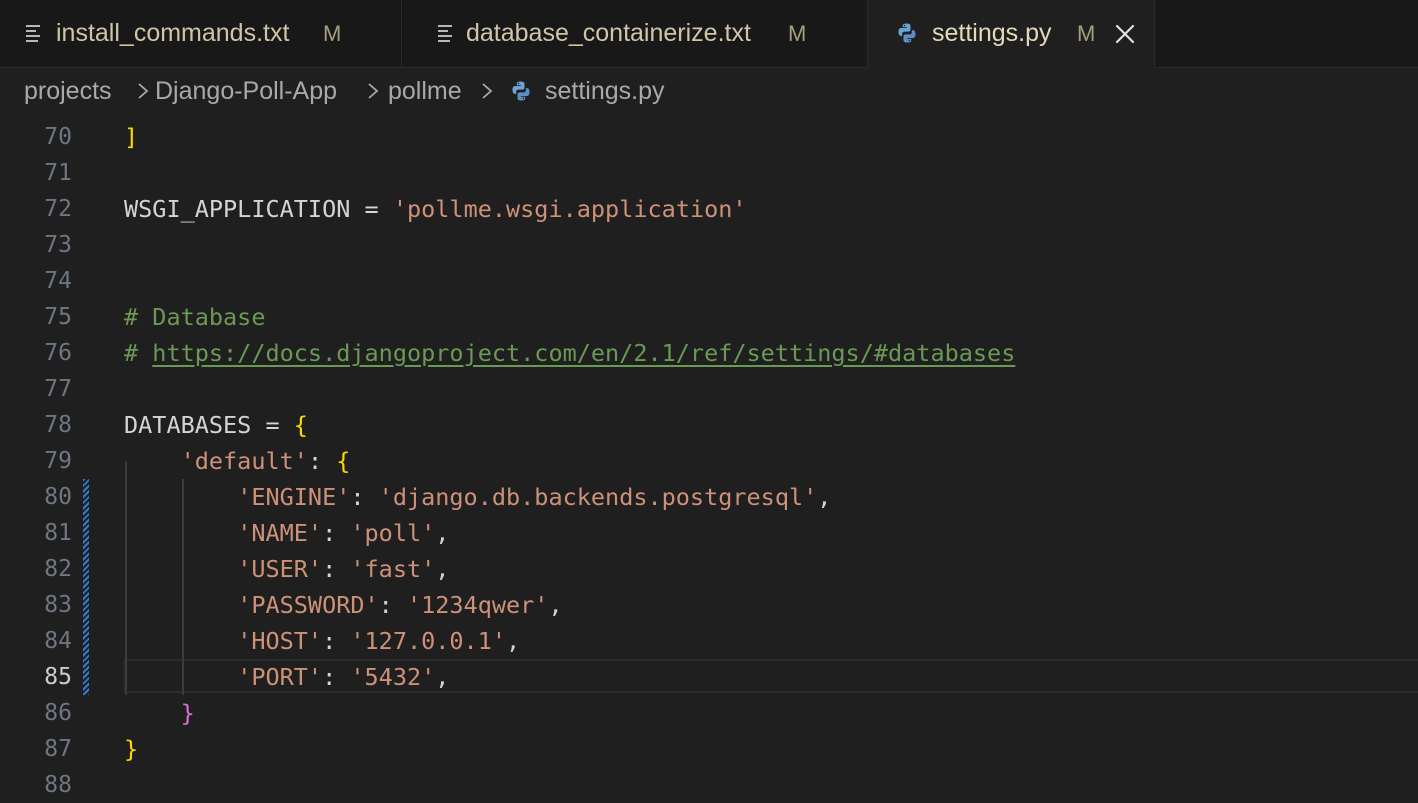 This screenshot has height=803, width=1418. Describe the element at coordinates (343, 533) in the screenshot. I see `line-code: 'NAME': 'poll',` at that location.